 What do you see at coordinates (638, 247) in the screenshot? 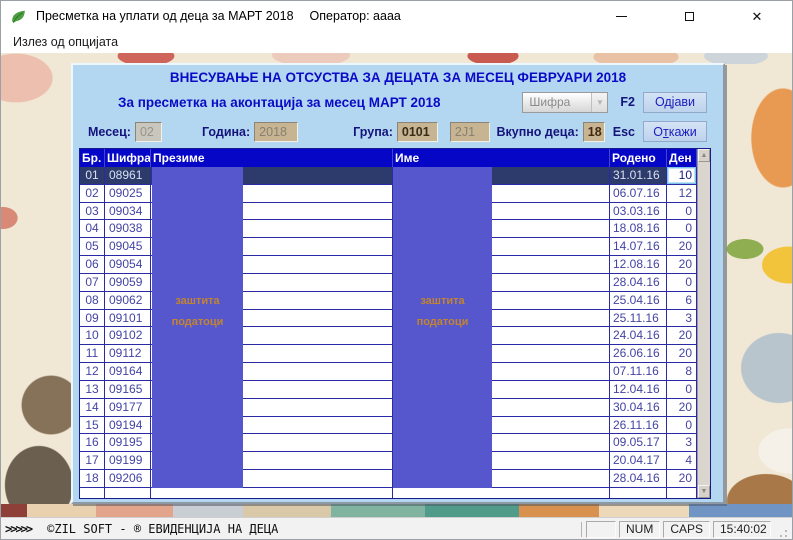
I see `cell-born: 14.07.16` at bounding box center [638, 247].